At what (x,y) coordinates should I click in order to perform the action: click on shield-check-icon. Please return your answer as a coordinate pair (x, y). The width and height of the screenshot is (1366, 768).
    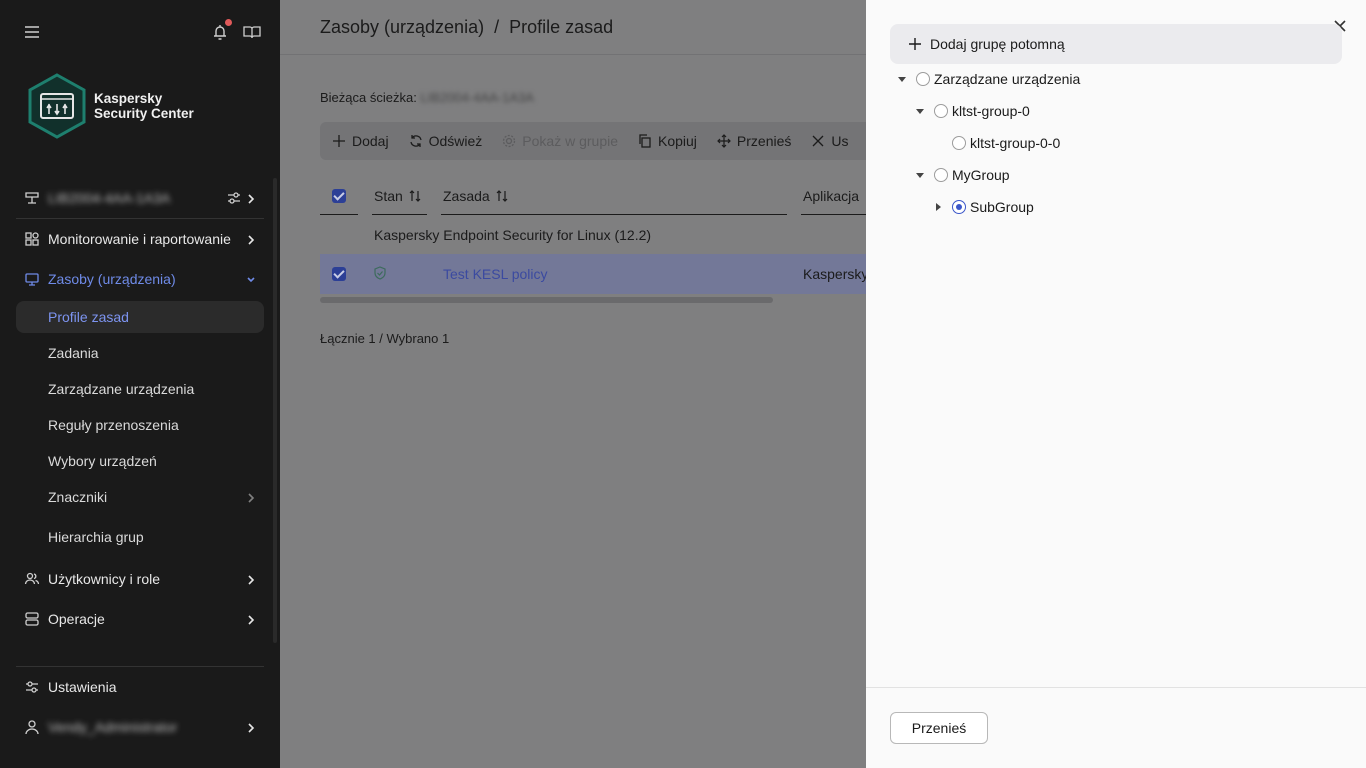
    Looking at the image, I should click on (380, 274).